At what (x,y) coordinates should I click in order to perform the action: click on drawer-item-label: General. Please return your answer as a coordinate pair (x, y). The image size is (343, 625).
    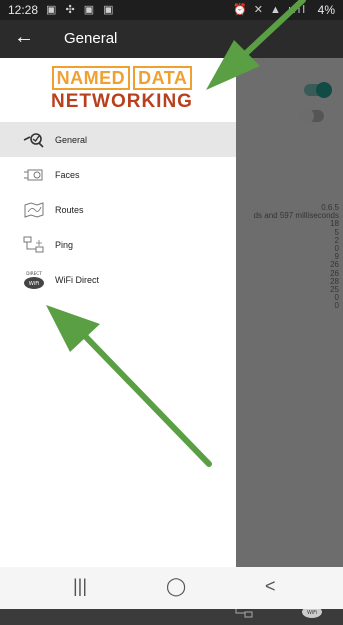
    Looking at the image, I should click on (71, 139).